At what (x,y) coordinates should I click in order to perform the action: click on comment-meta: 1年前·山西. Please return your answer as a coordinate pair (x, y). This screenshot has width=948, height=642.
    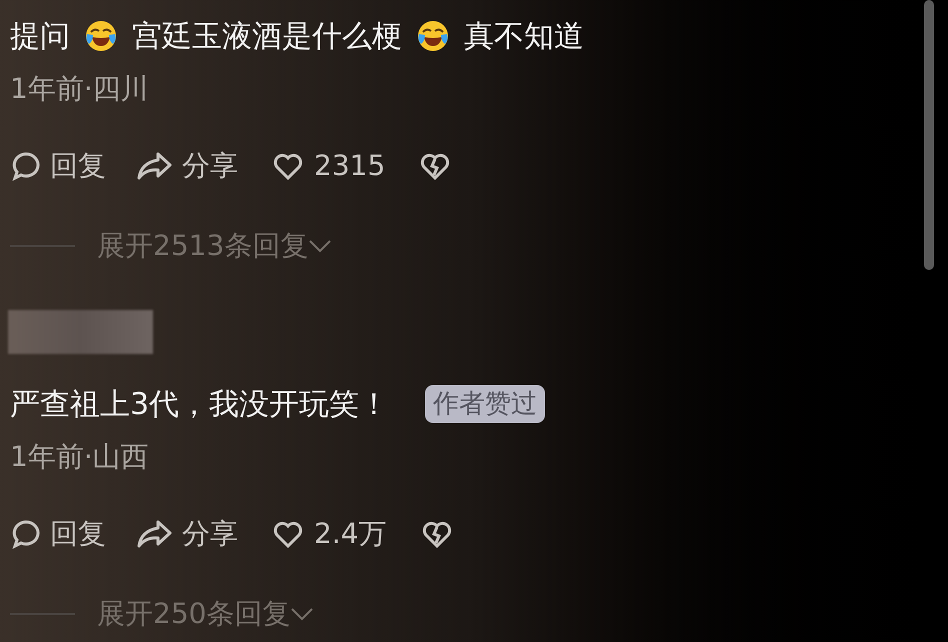
    Looking at the image, I should click on (80, 457).